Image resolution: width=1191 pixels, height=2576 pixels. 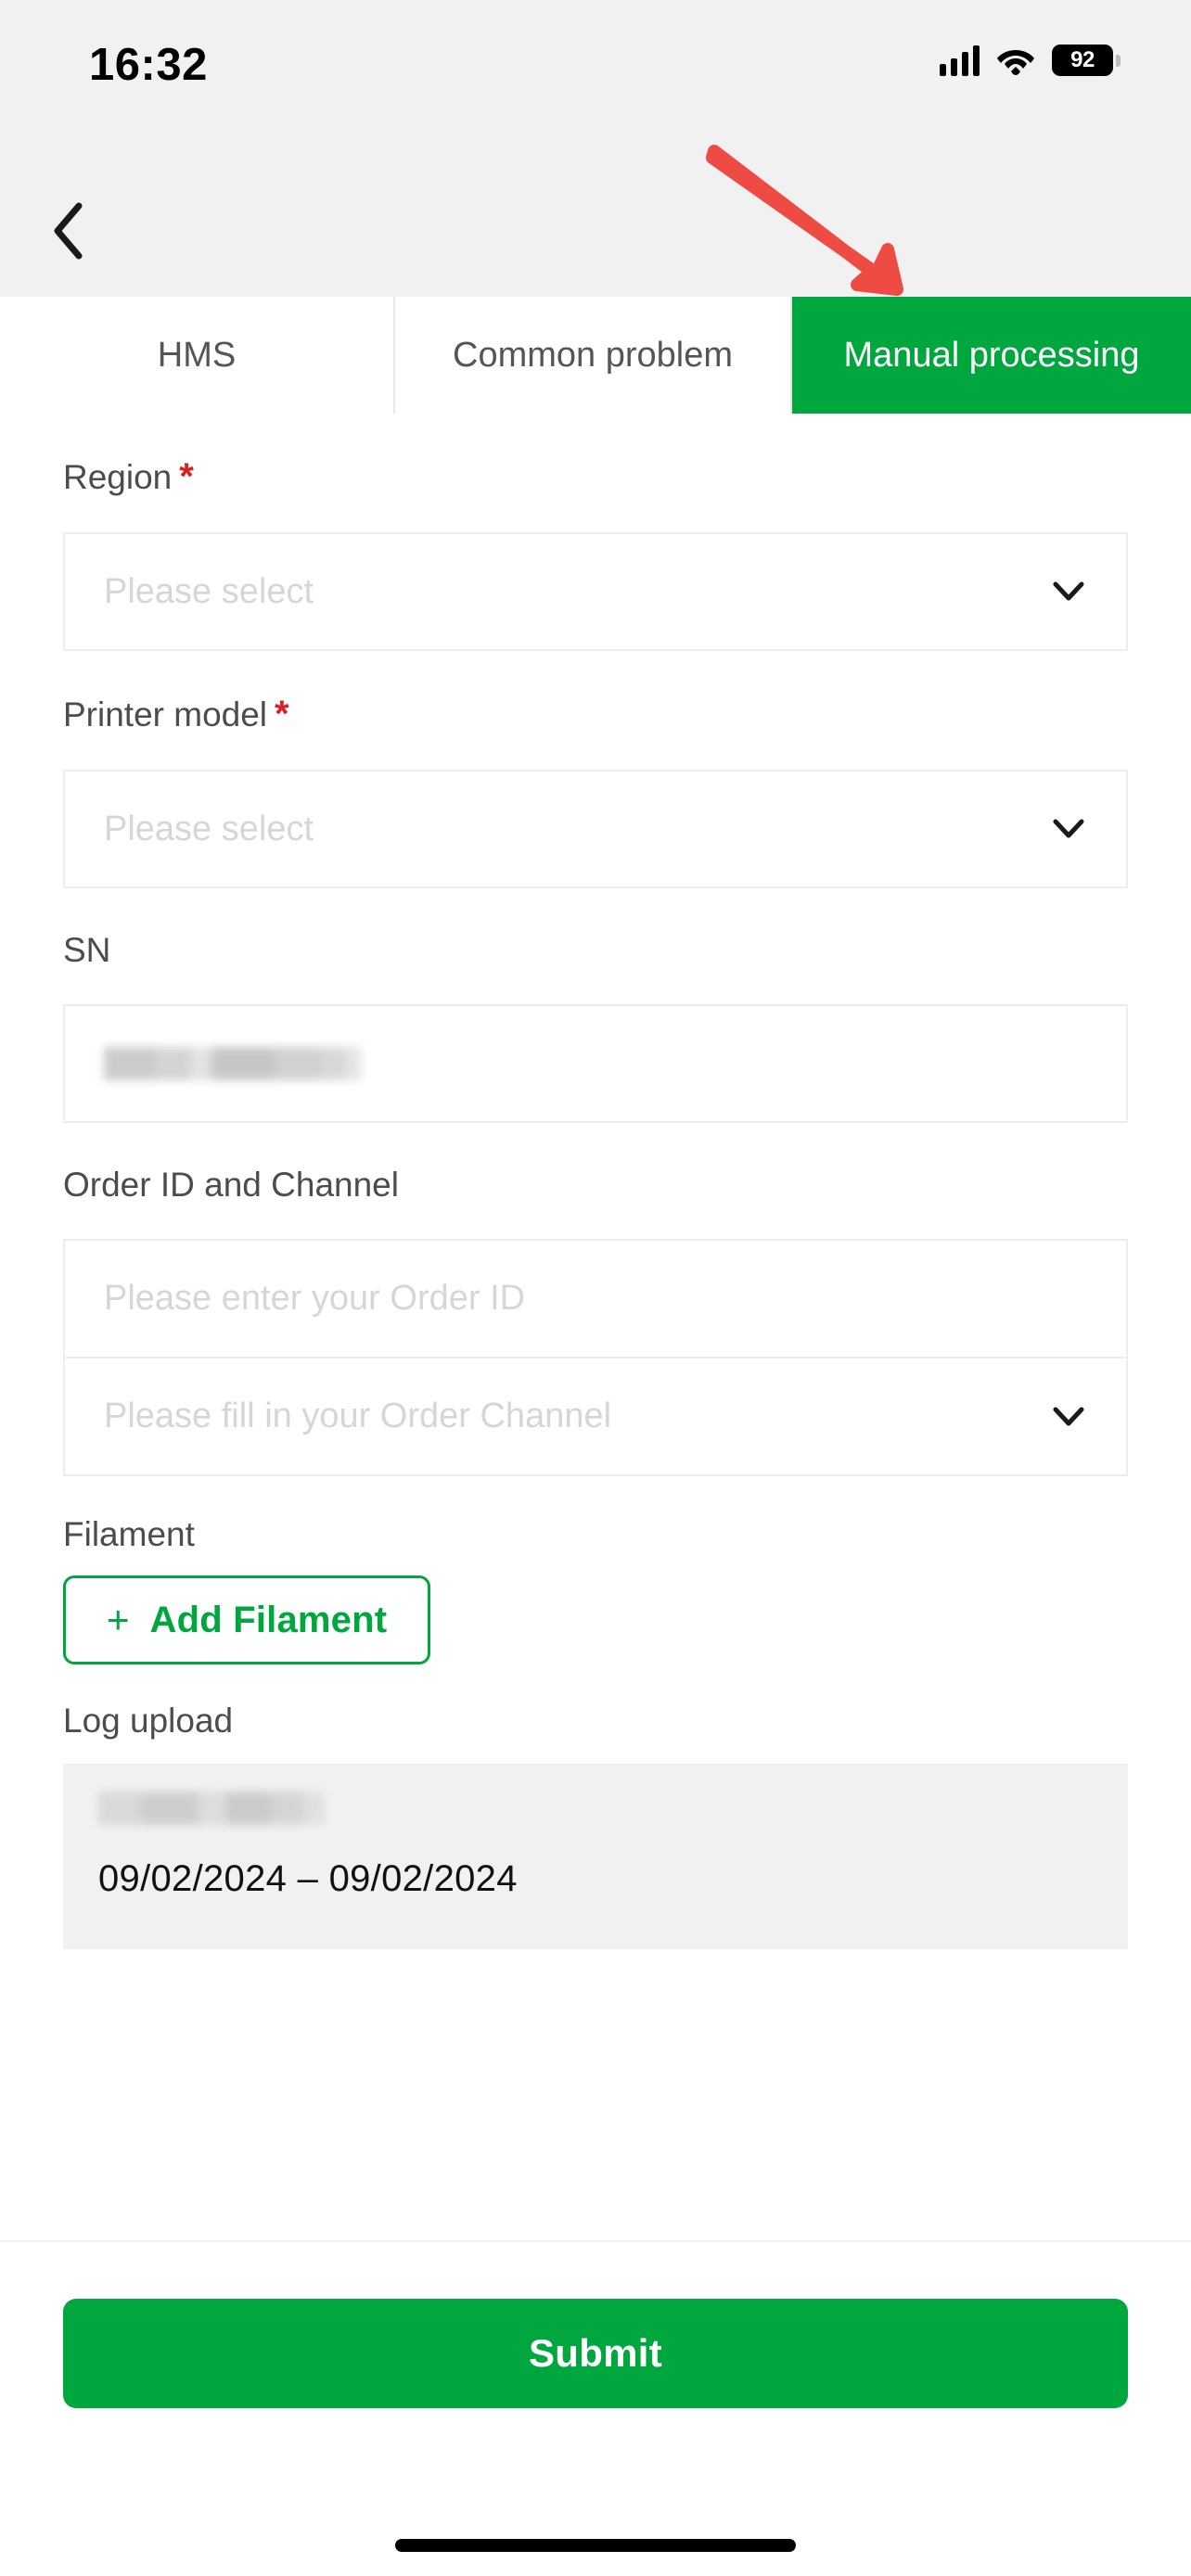 What do you see at coordinates (209, 591) in the screenshot?
I see `region-select-placeholder: Please select` at bounding box center [209, 591].